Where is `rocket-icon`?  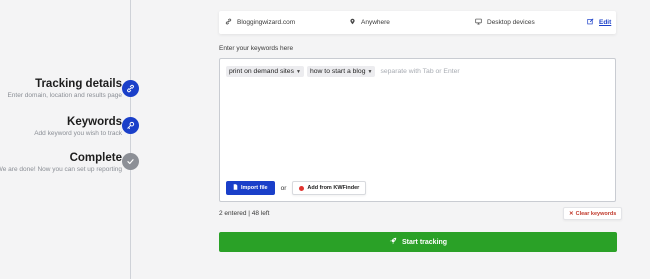
rocket-icon is located at coordinates (393, 242).